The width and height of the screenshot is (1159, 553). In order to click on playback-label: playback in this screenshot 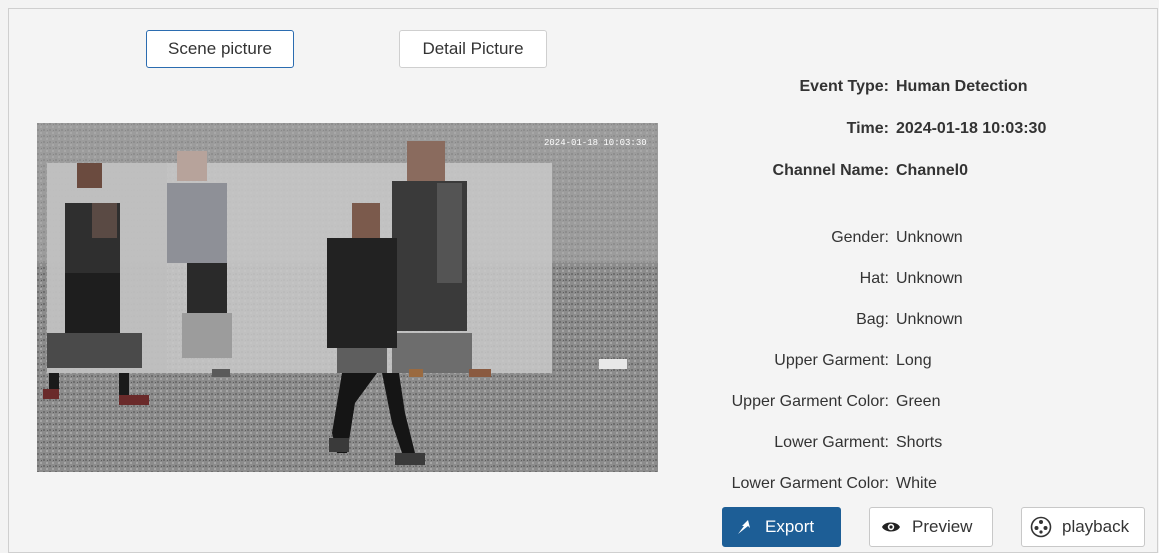, I will do `click(1096, 526)`.